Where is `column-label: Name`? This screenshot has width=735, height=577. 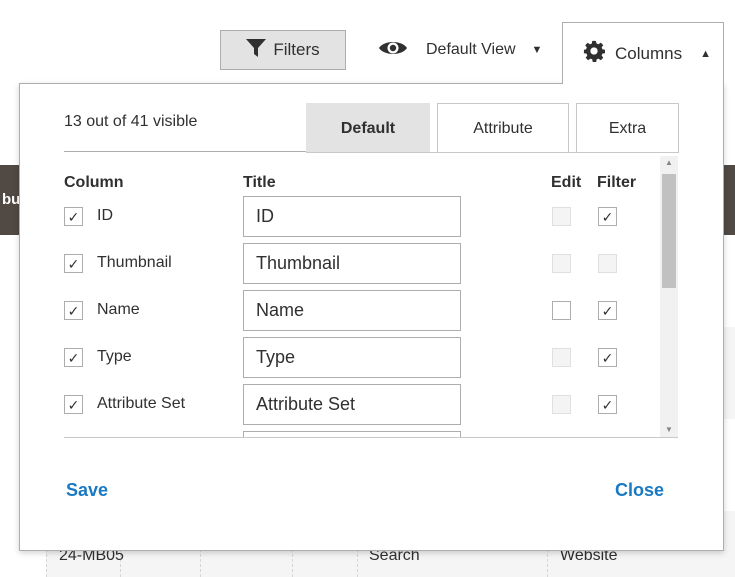
column-label: Name is located at coordinates (118, 309).